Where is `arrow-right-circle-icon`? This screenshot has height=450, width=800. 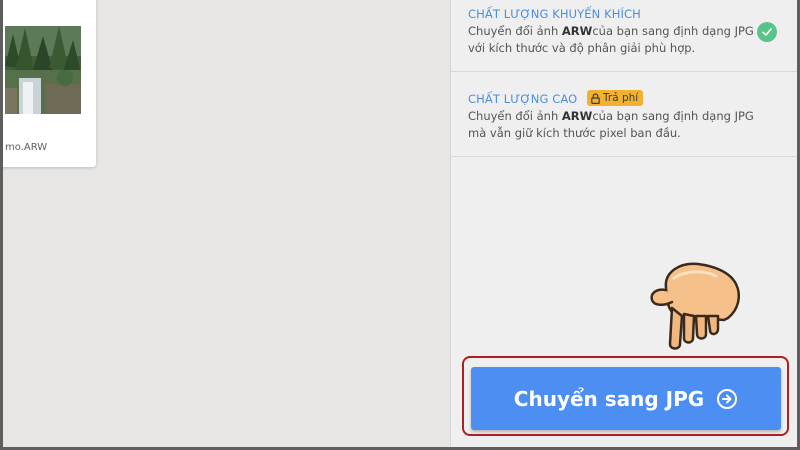
arrow-right-circle-icon is located at coordinates (727, 399).